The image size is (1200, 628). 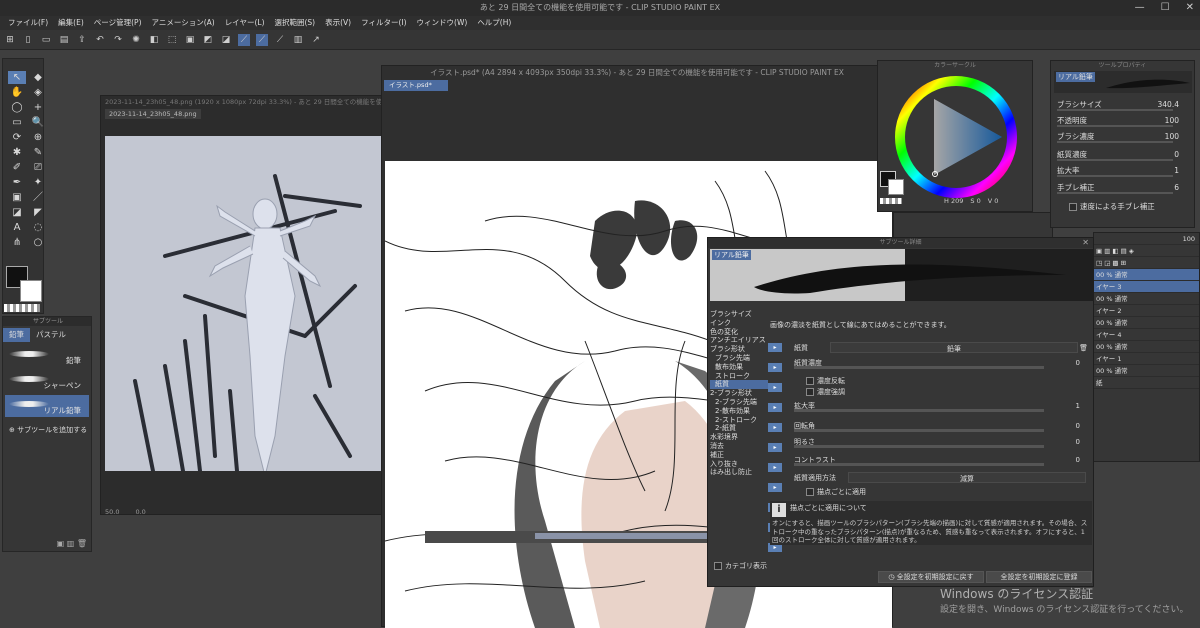 I want to click on layer-toolbar: ▣ ▥ ◧ ▤ ◈, so click(x=1146, y=251).